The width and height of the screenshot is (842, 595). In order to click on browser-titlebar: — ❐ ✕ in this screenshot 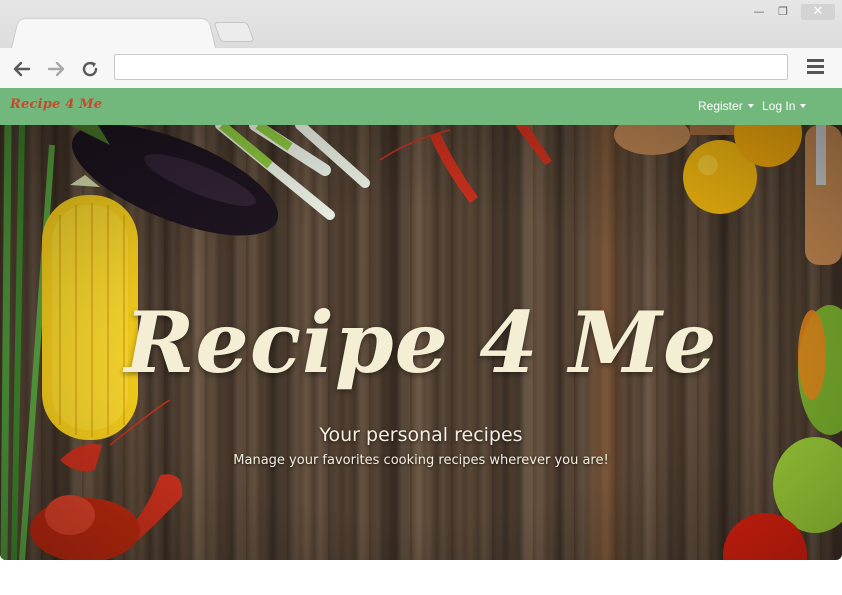, I will do `click(421, 26)`.